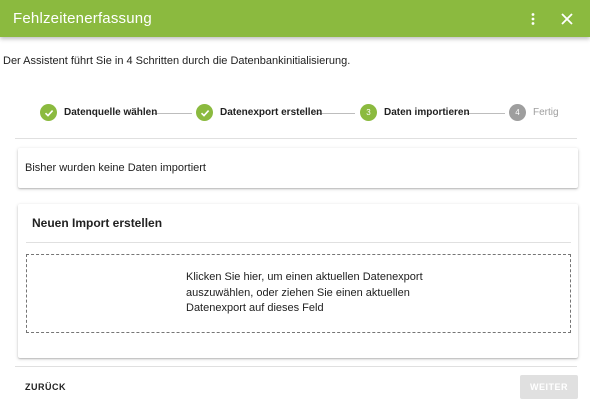 Image resolution: width=590 pixels, height=410 pixels. I want to click on step-datenexport: Datenexport erstellen, so click(259, 112).